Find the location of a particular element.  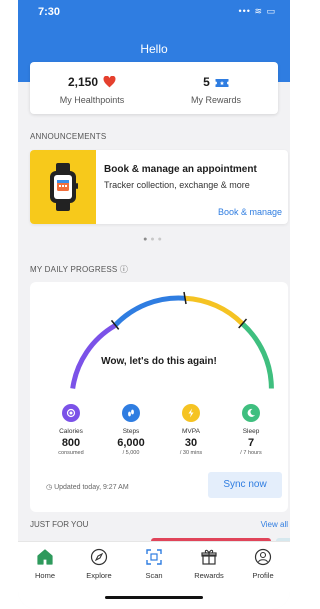

footsteps-icon is located at coordinates (131, 413).